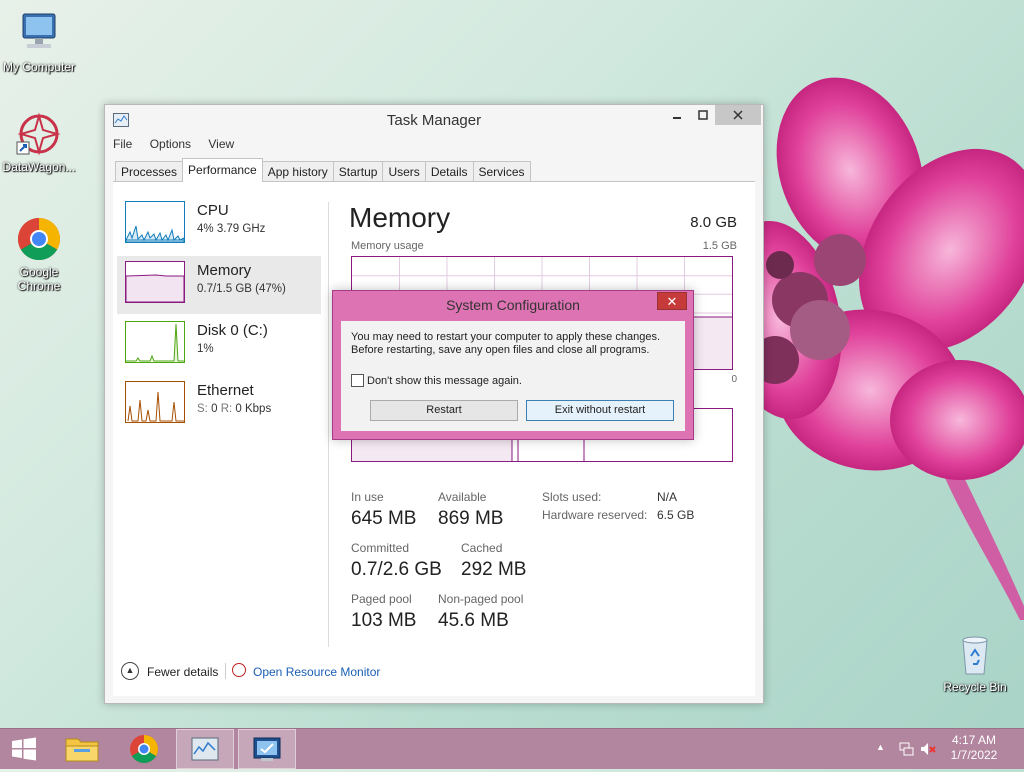 This screenshot has width=1024, height=772. Describe the element at coordinates (384, 620) in the screenshot. I see `paged-pool-value: 103 MB` at that location.